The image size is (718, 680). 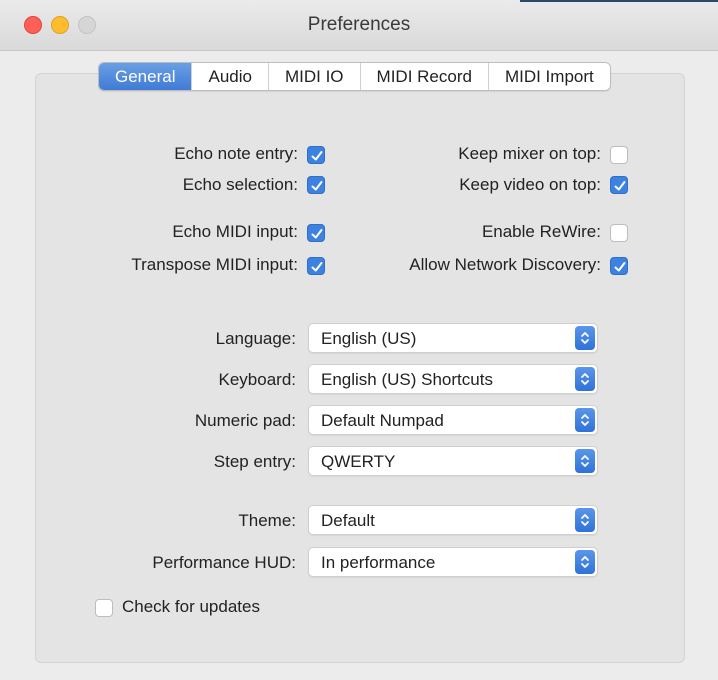 I want to click on transpose-midi-input-checkbox, so click(x=316, y=266).